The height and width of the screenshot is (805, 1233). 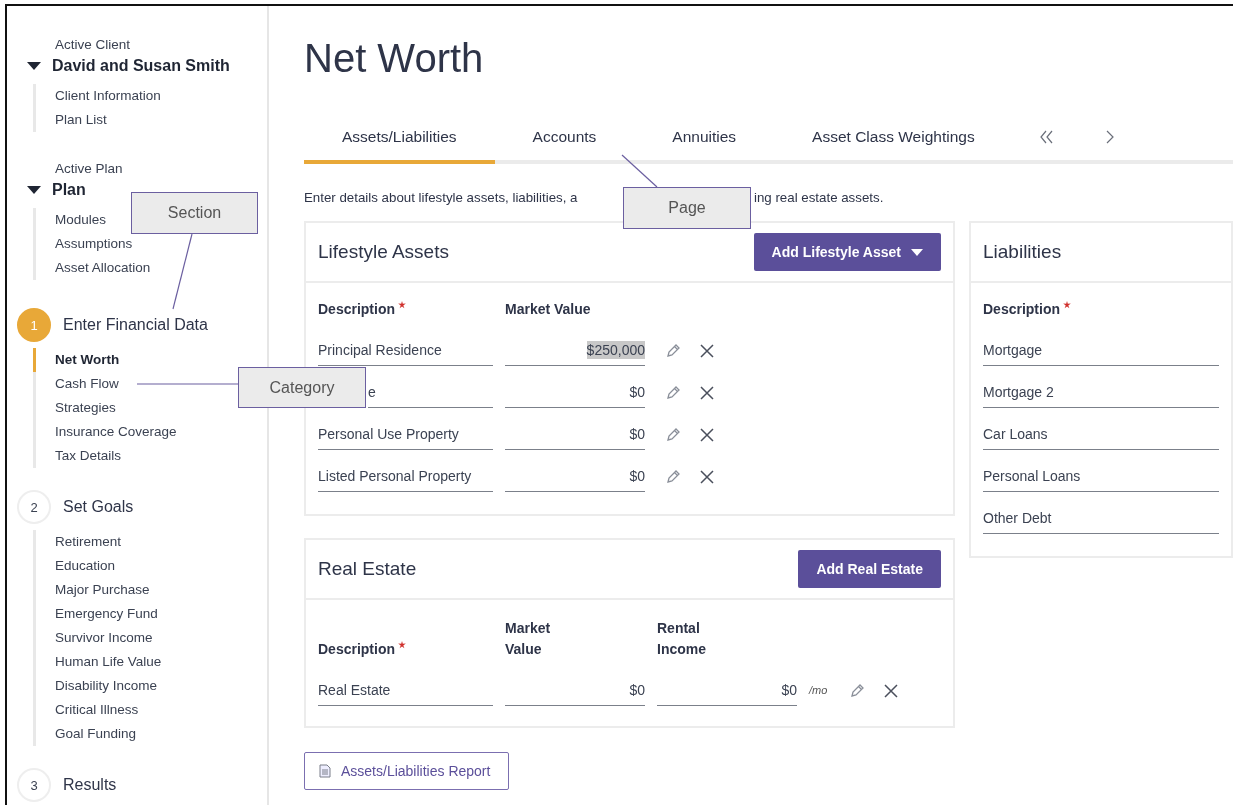 I want to click on nav-link: Insurance Coverage, so click(x=105, y=432).